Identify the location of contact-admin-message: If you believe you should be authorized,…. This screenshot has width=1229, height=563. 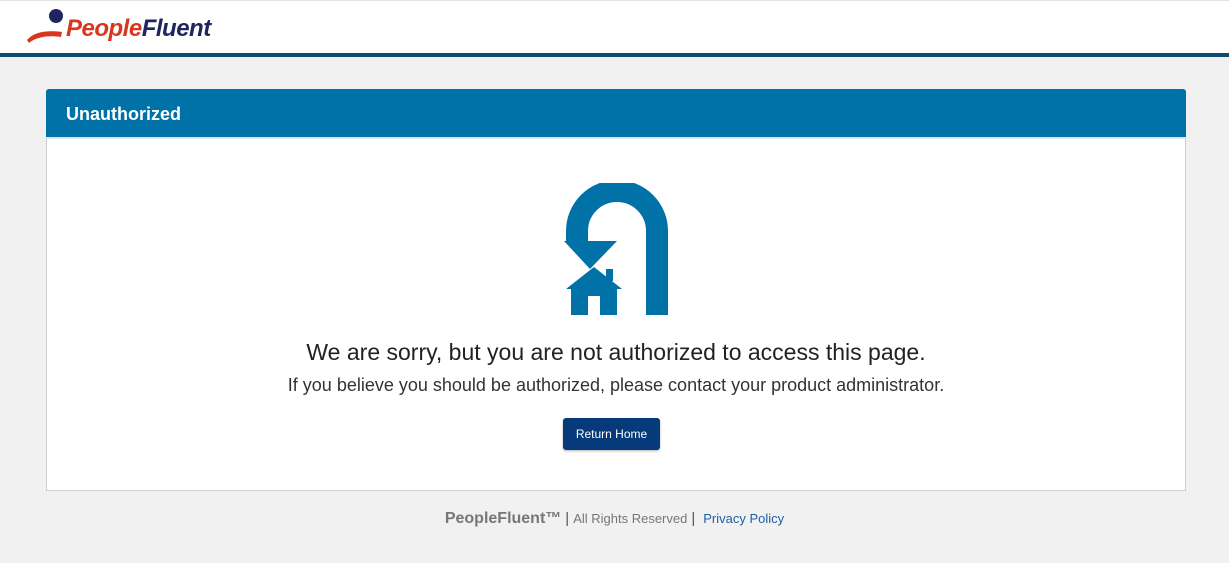
(616, 385).